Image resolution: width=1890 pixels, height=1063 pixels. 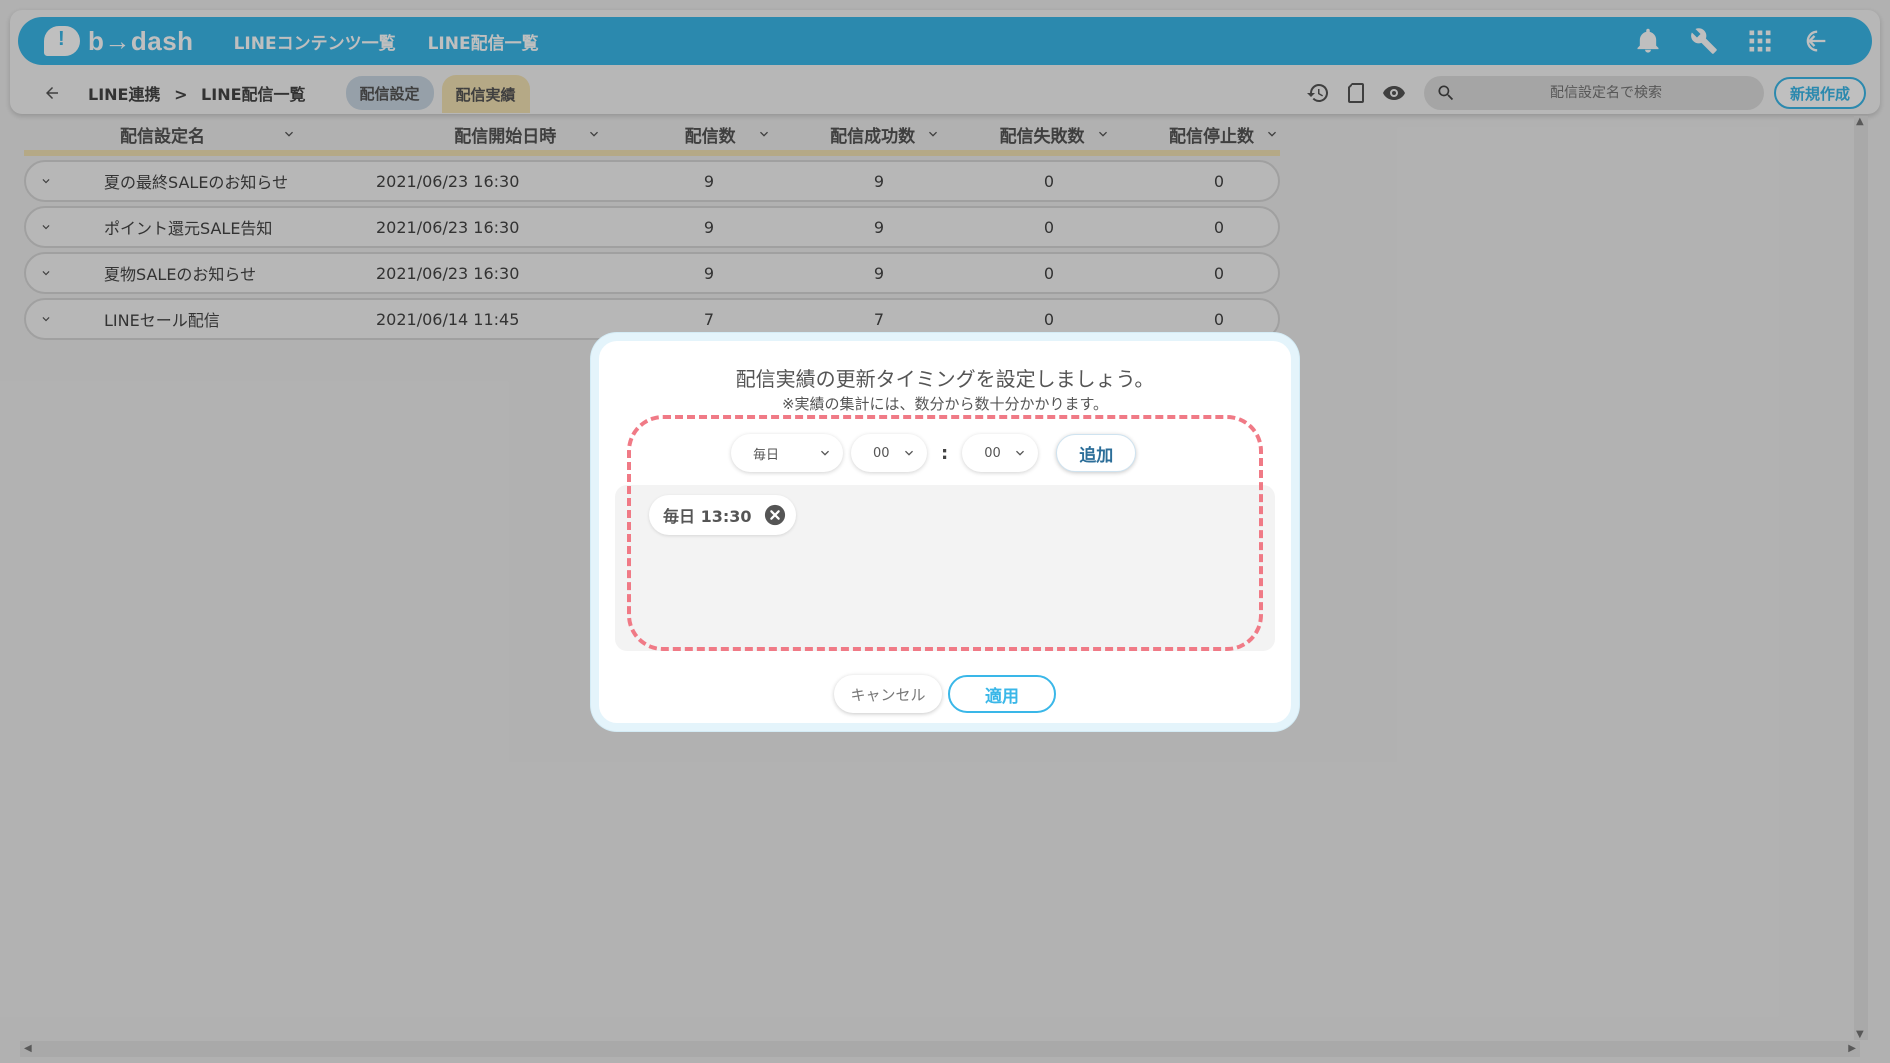 I want to click on time-colon: :, so click(x=945, y=453).